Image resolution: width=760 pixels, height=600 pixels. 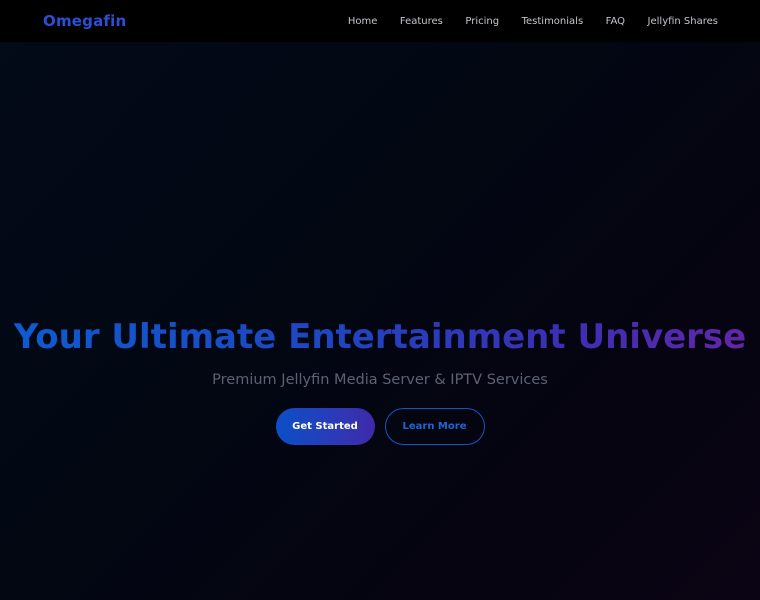 What do you see at coordinates (325, 426) in the screenshot?
I see `get-started-button: Get Started` at bounding box center [325, 426].